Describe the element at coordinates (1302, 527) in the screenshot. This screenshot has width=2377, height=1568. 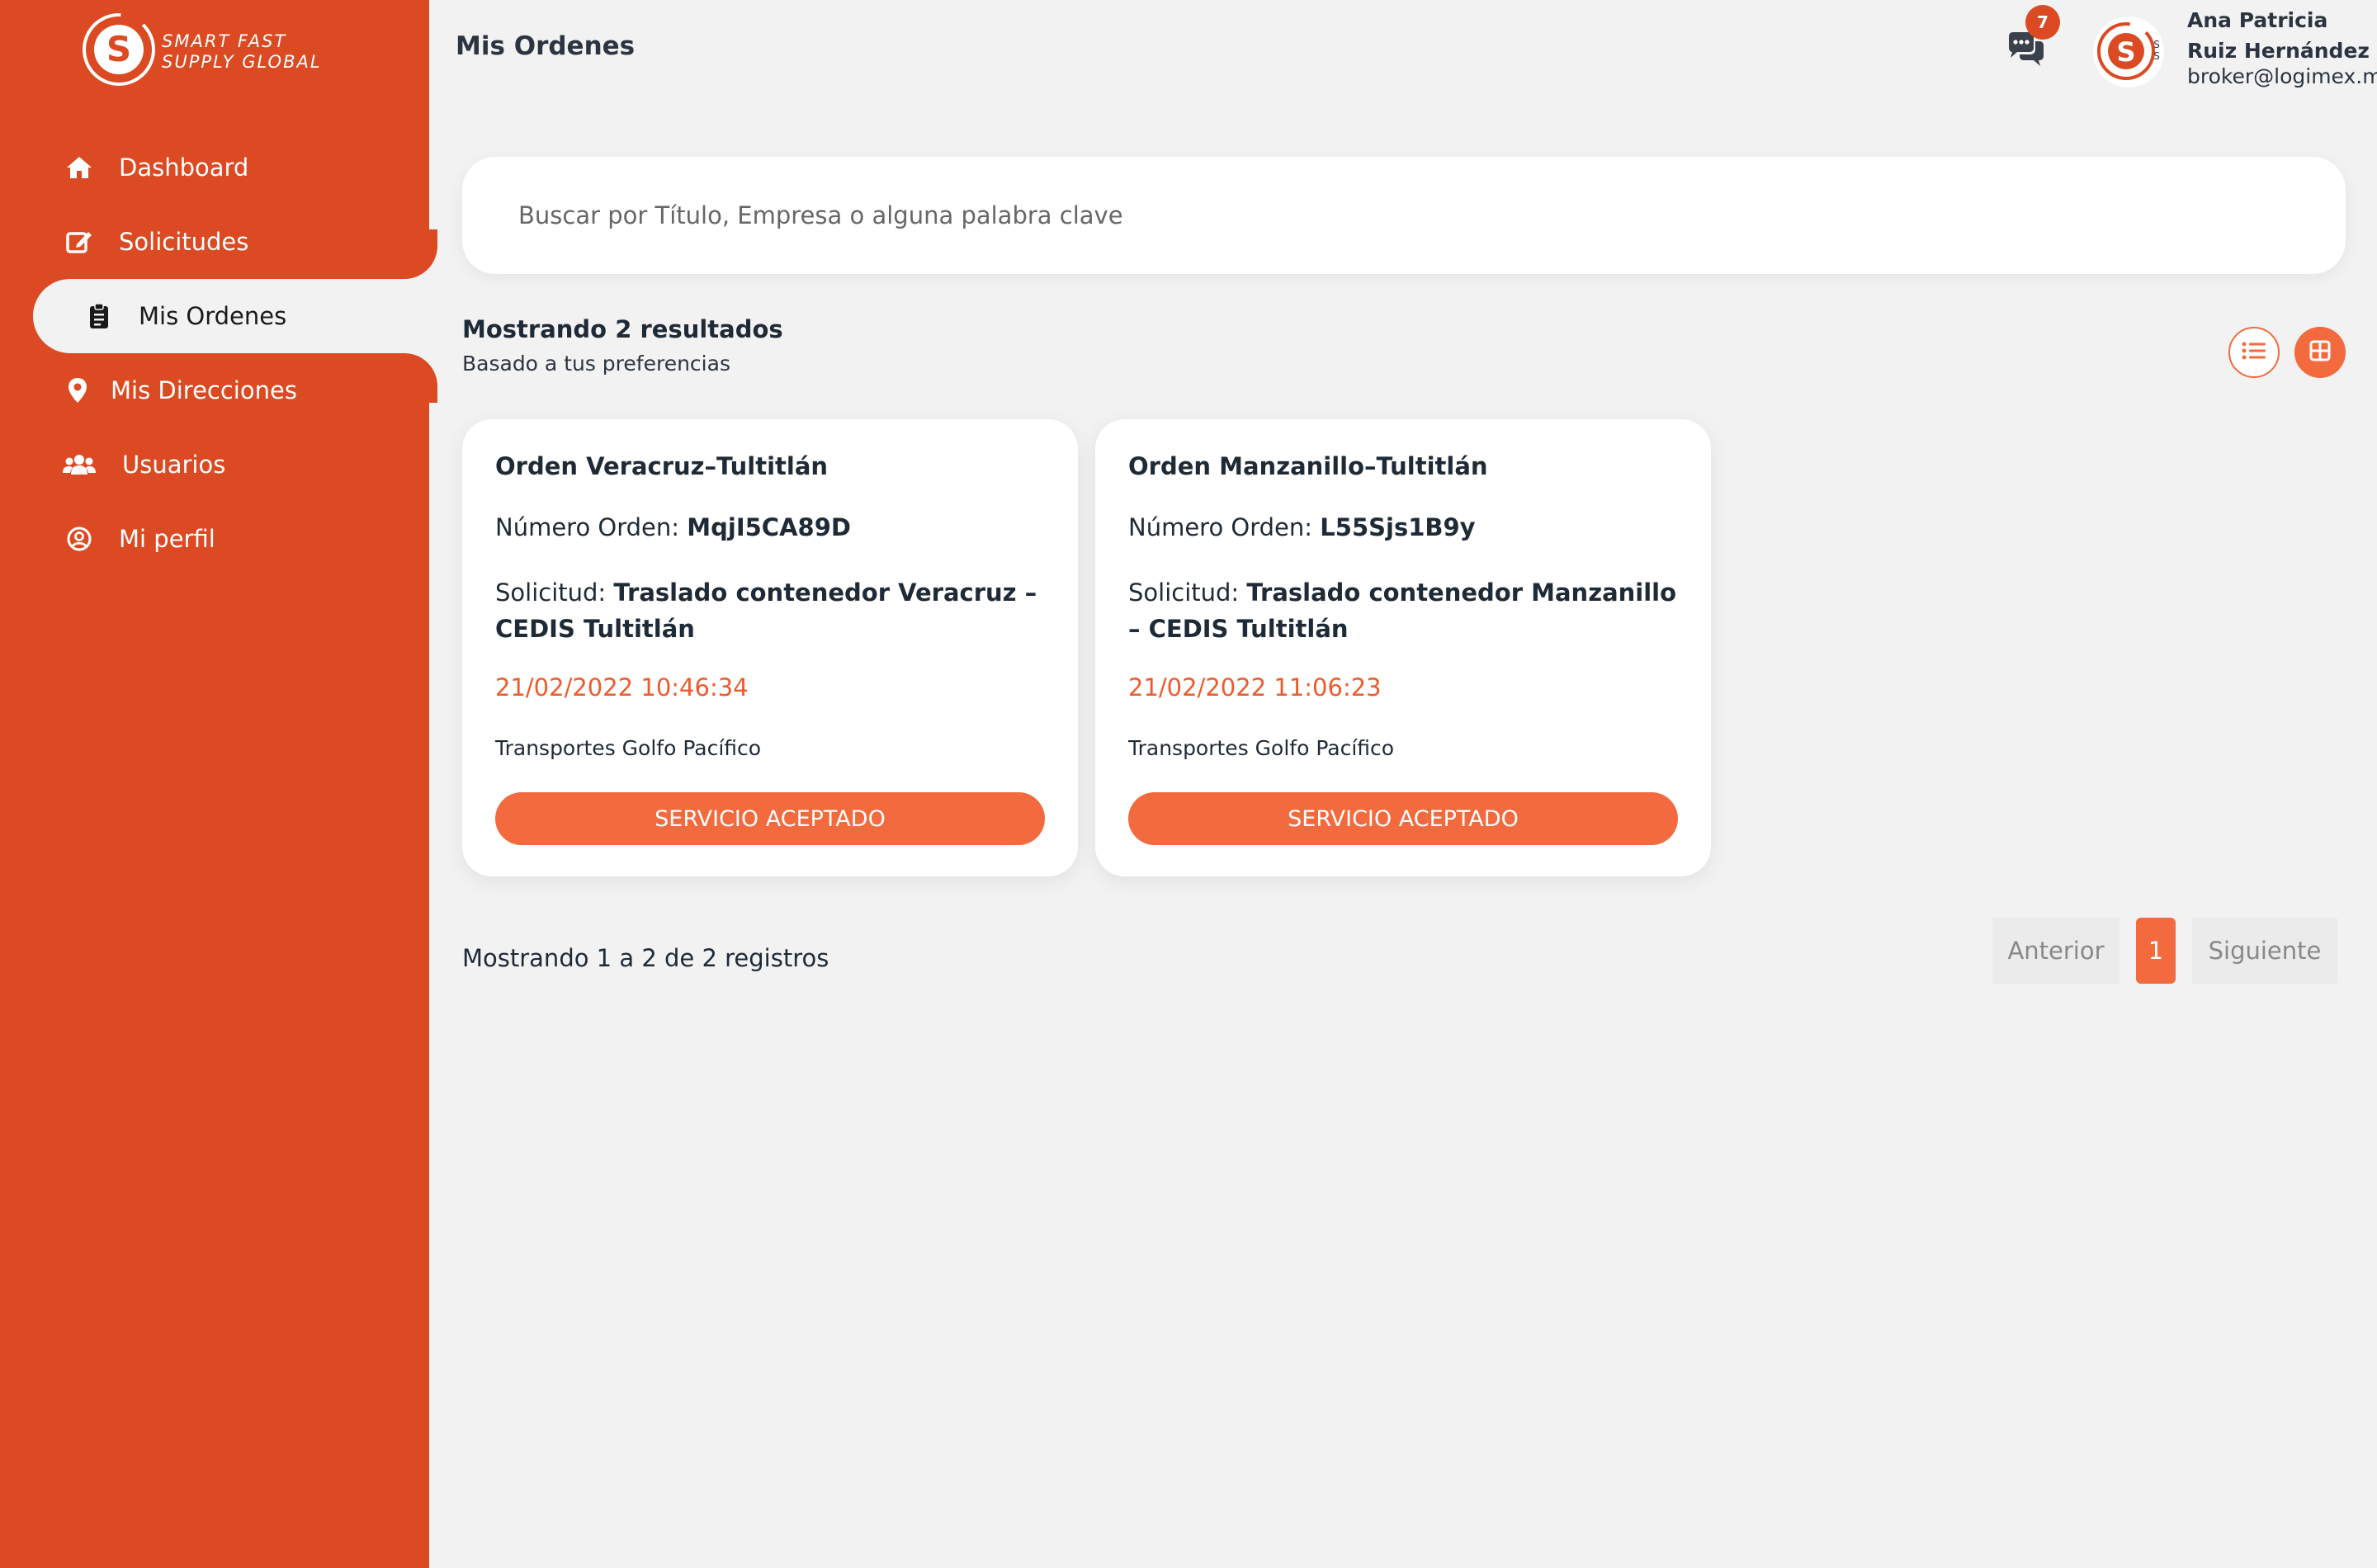
I see `order-number: Número Orden: L55Sjs1B9y` at that location.